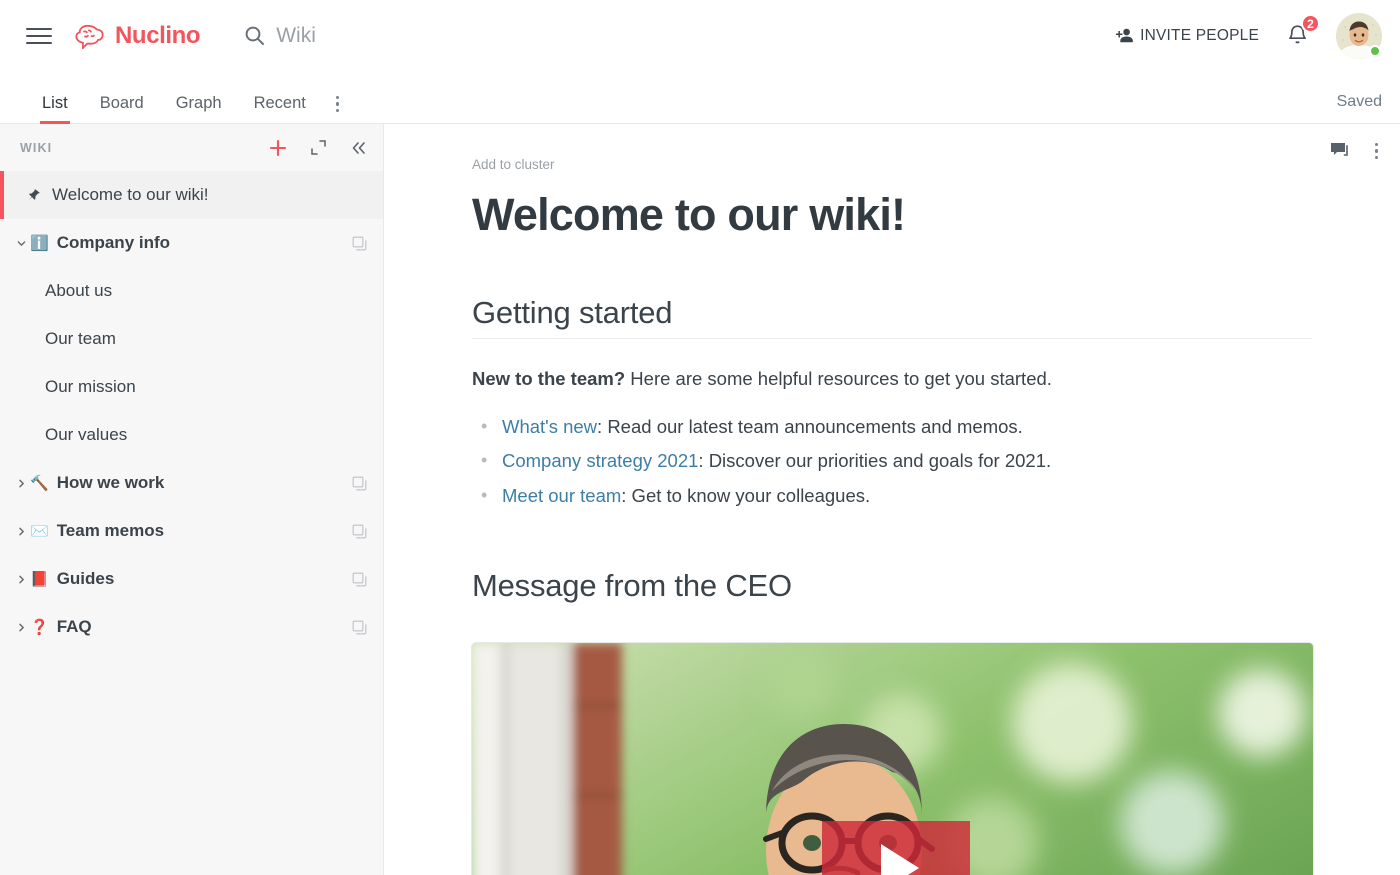 This screenshot has height=875, width=1400. Describe the element at coordinates (632, 585) in the screenshot. I see `heading-message-from-the-ceo: Message from the CEO` at that location.